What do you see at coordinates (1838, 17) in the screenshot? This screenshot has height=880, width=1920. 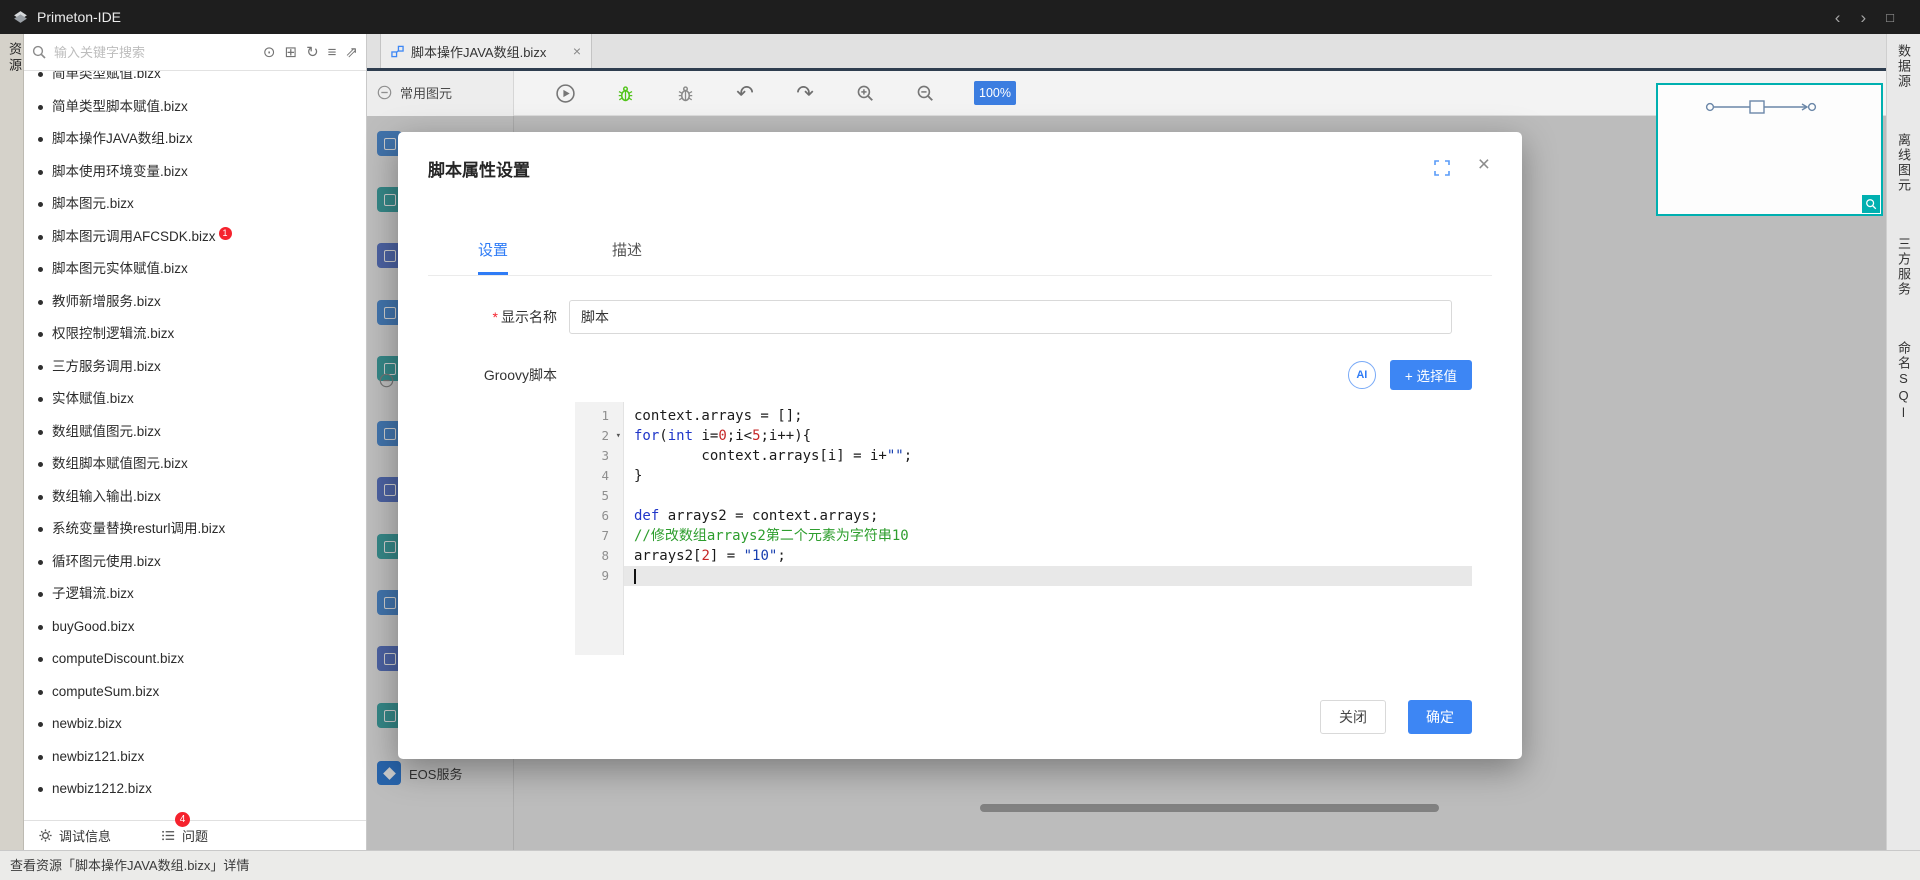 I see `nav-back-icon: ‹` at bounding box center [1838, 17].